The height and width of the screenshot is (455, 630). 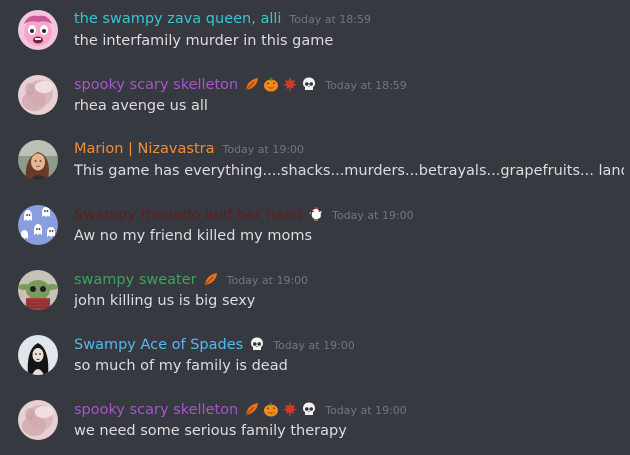 What do you see at coordinates (181, 366) in the screenshot?
I see `message-content: so much of my family is dead` at bounding box center [181, 366].